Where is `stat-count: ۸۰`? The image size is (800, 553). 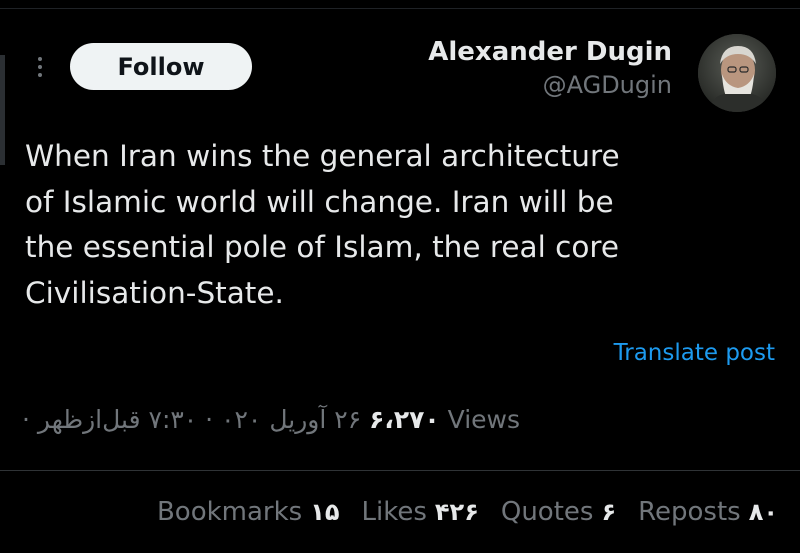 stat-count: ۸۰ is located at coordinates (763, 512).